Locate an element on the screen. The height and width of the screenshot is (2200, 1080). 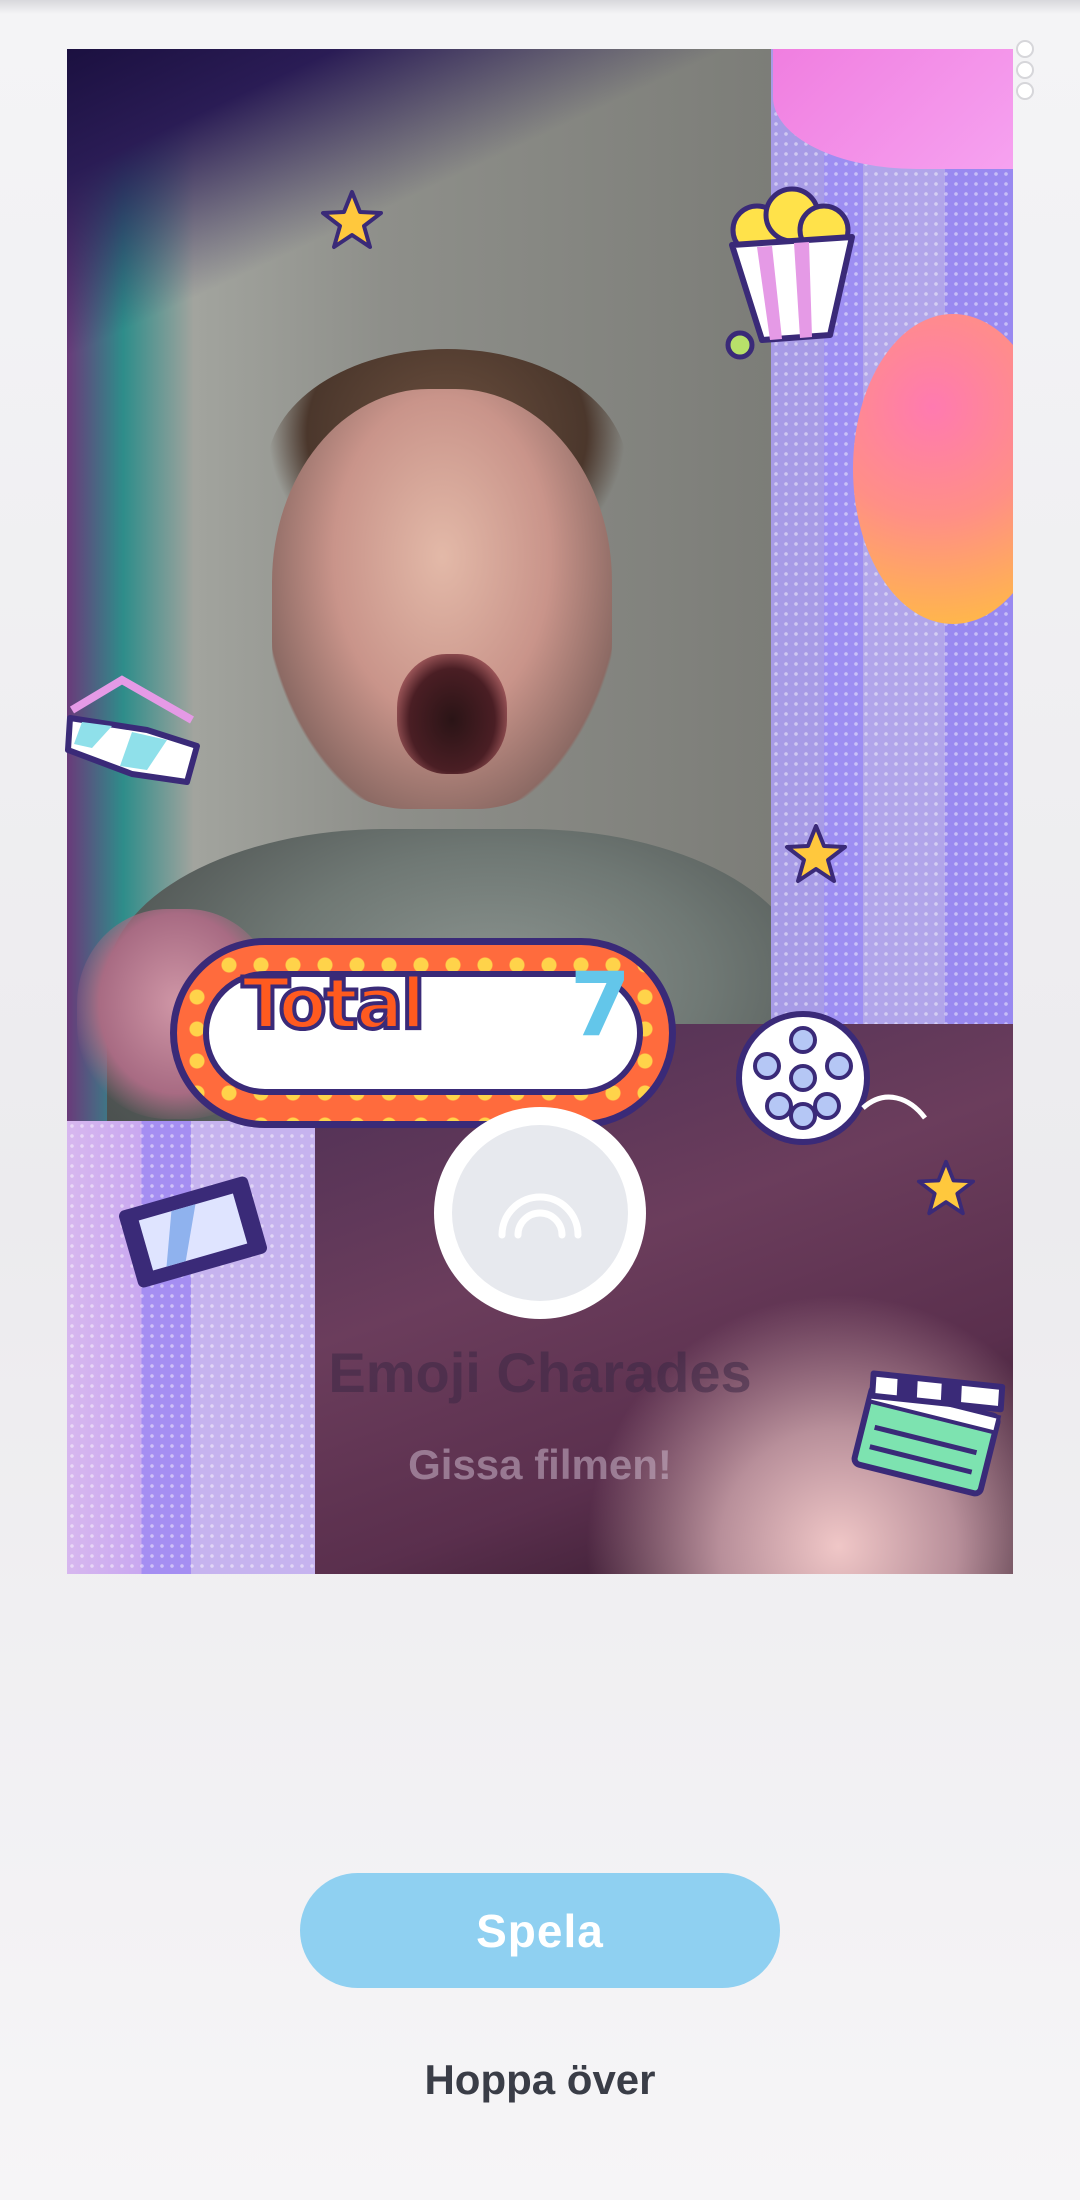
film-reel-icon is located at coordinates (831, 1078).